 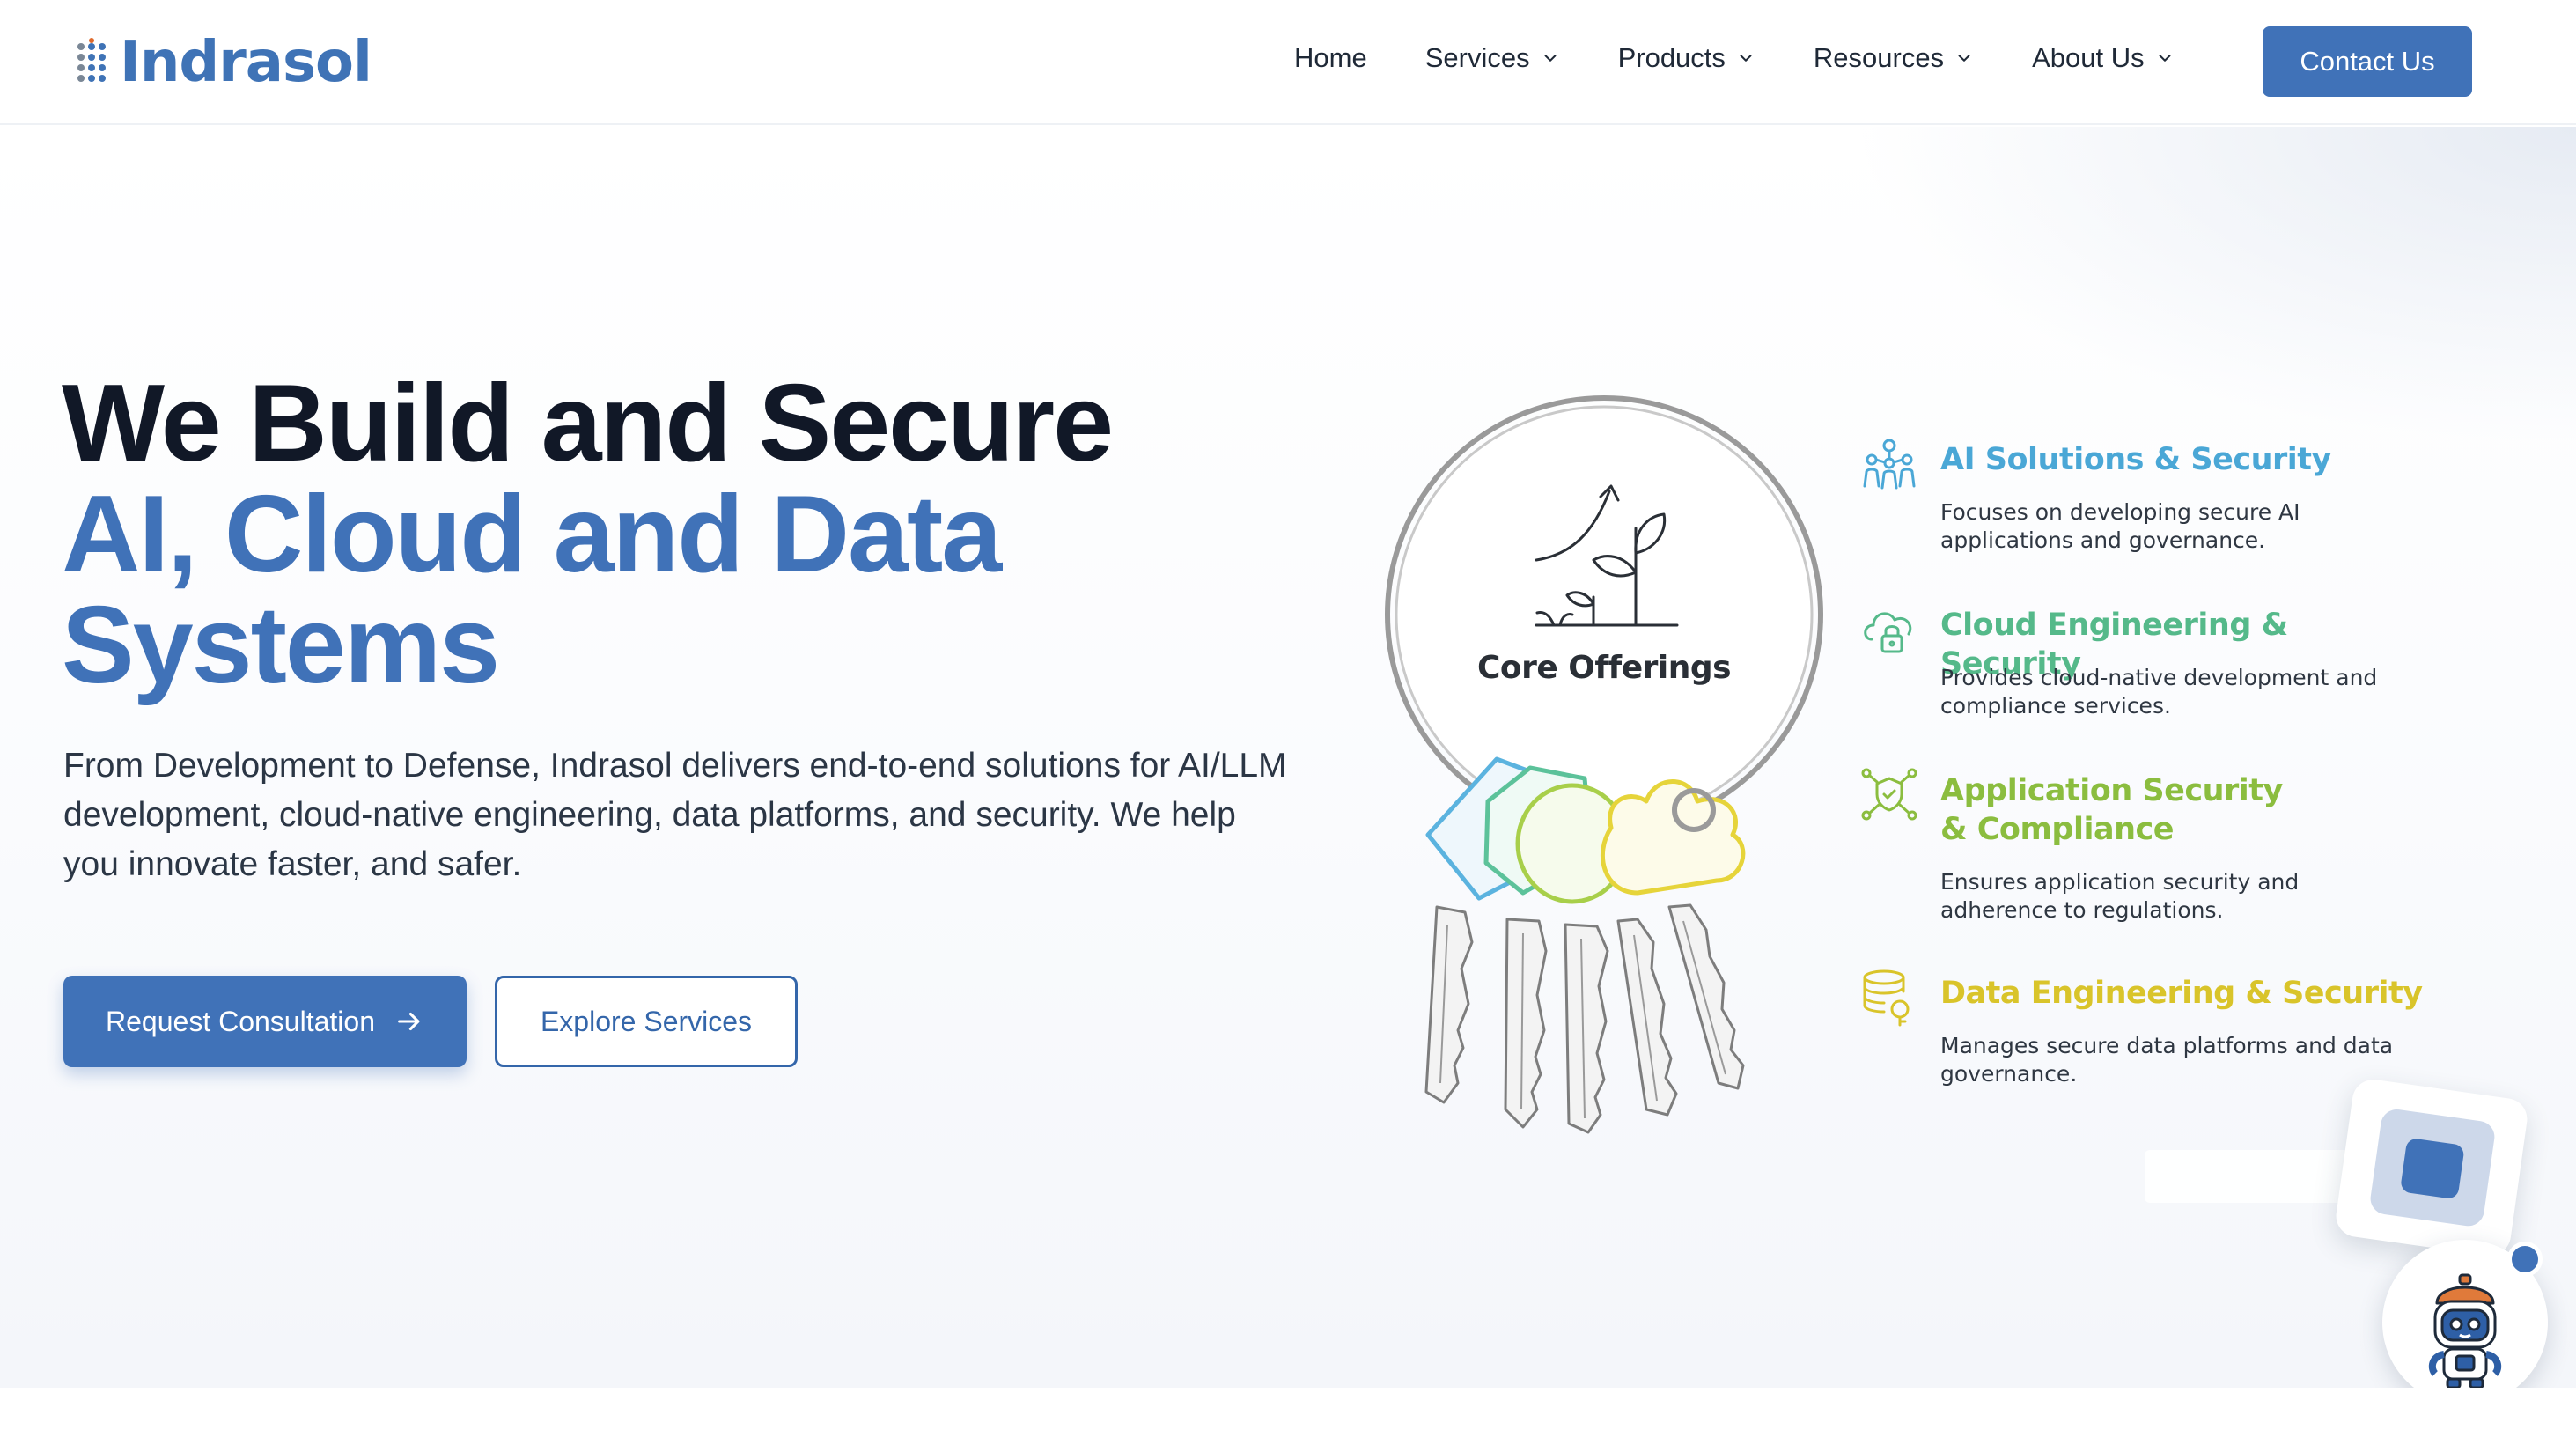 What do you see at coordinates (1890, 465) in the screenshot?
I see `network-people-icon` at bounding box center [1890, 465].